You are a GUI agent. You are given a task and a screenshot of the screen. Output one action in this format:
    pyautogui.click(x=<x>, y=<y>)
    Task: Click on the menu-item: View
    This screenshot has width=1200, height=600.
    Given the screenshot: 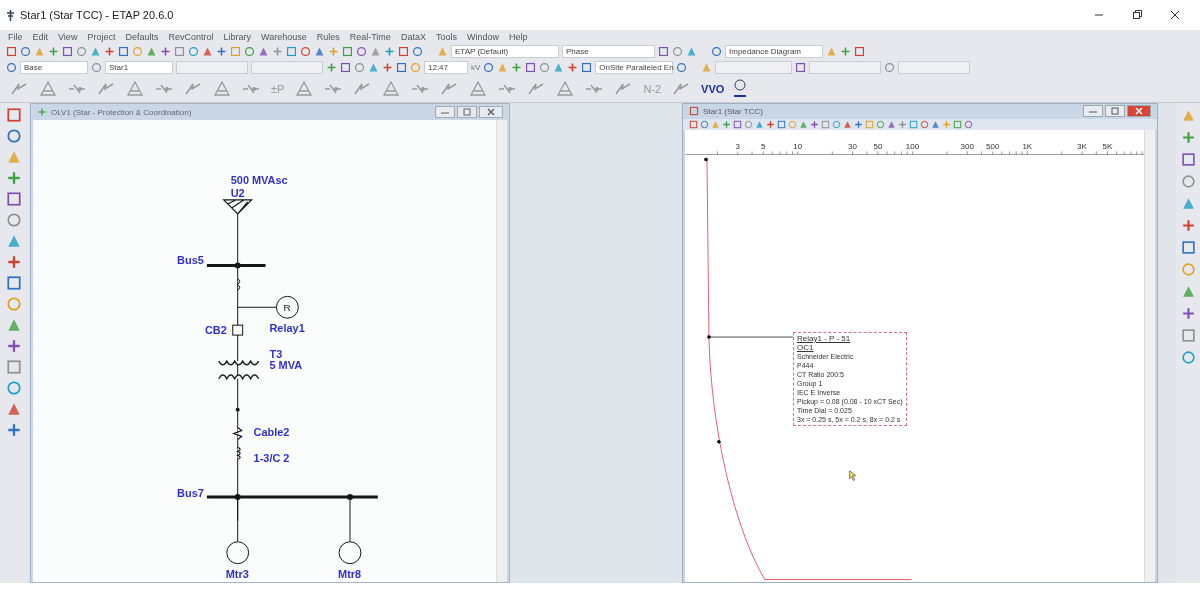 What is the action you would take?
    pyautogui.click(x=68, y=36)
    